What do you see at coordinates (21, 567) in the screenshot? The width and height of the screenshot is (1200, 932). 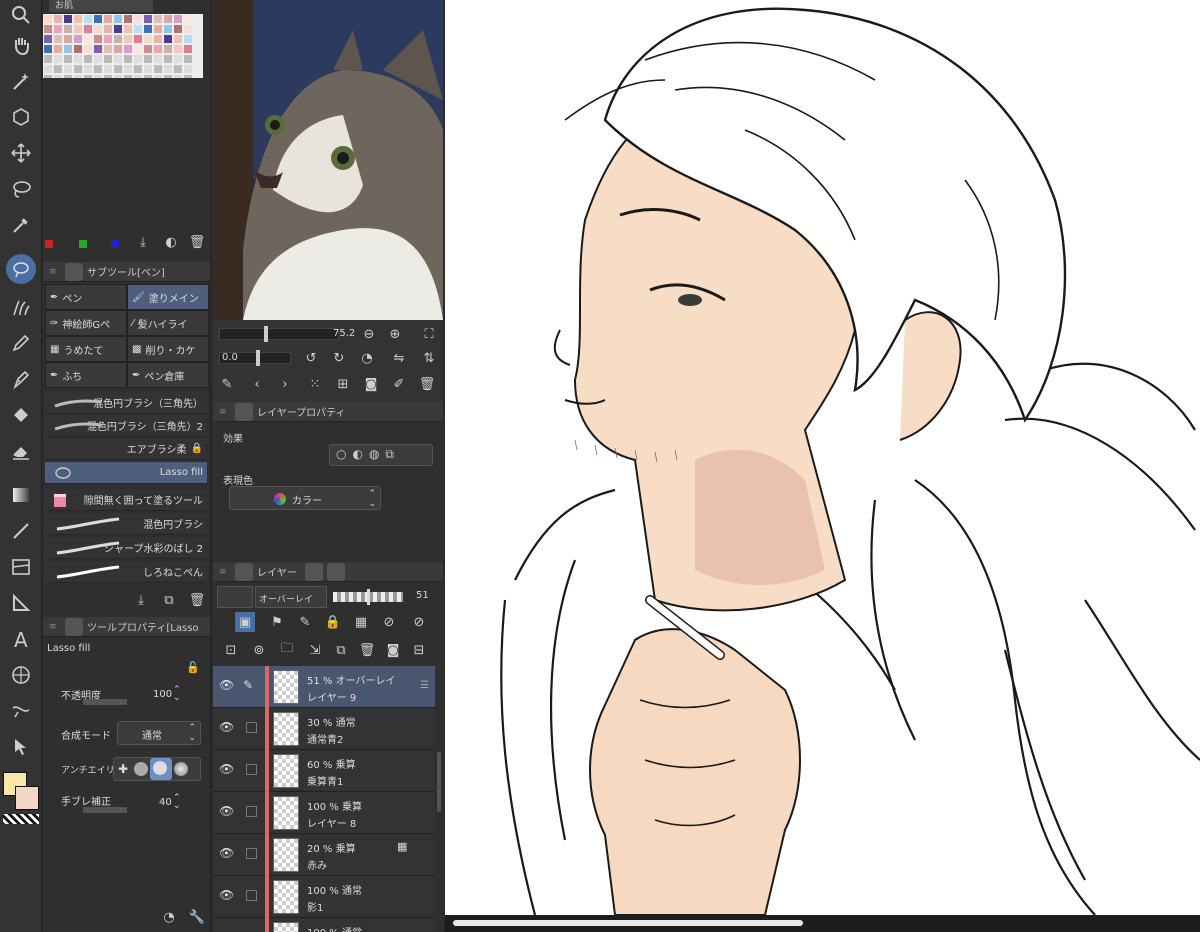 I see `frame-tool-icon` at bounding box center [21, 567].